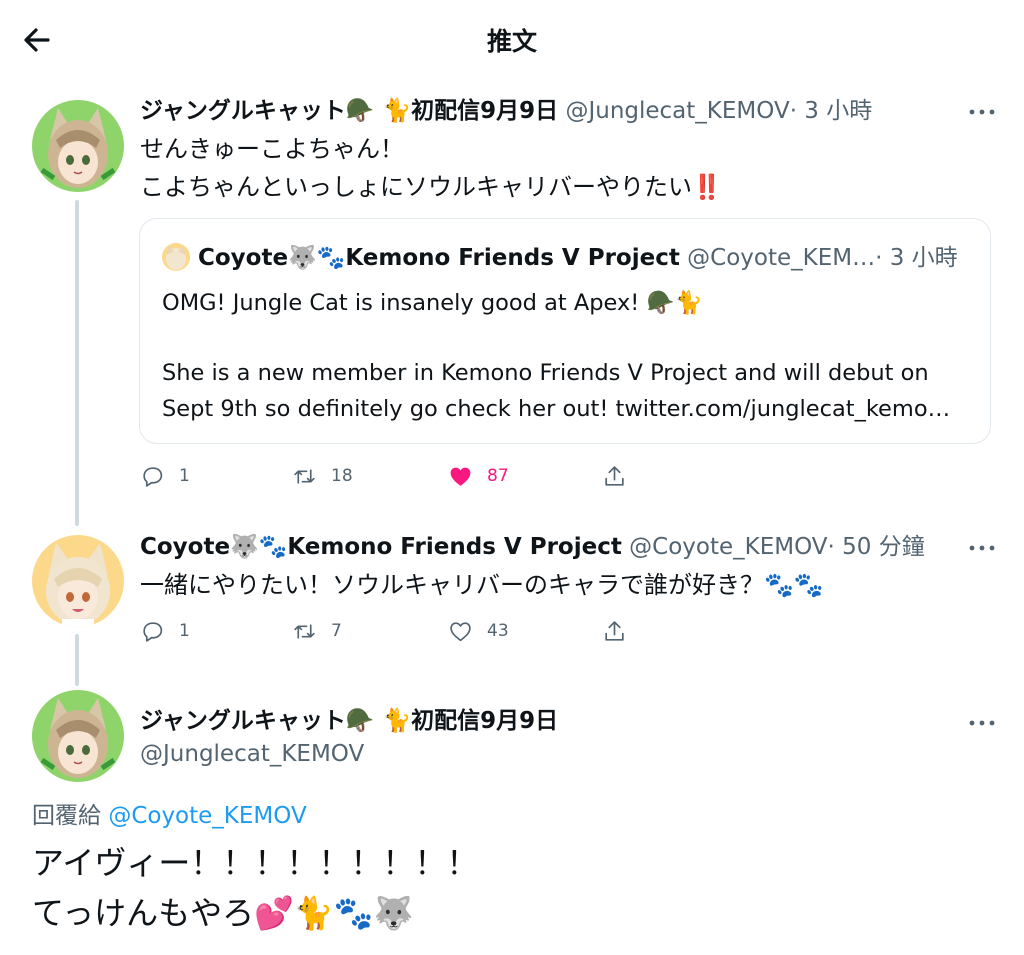  I want to click on main-tweet-name: ジャングルキャット🪖 🐈初配信9月9日, so click(349, 721).